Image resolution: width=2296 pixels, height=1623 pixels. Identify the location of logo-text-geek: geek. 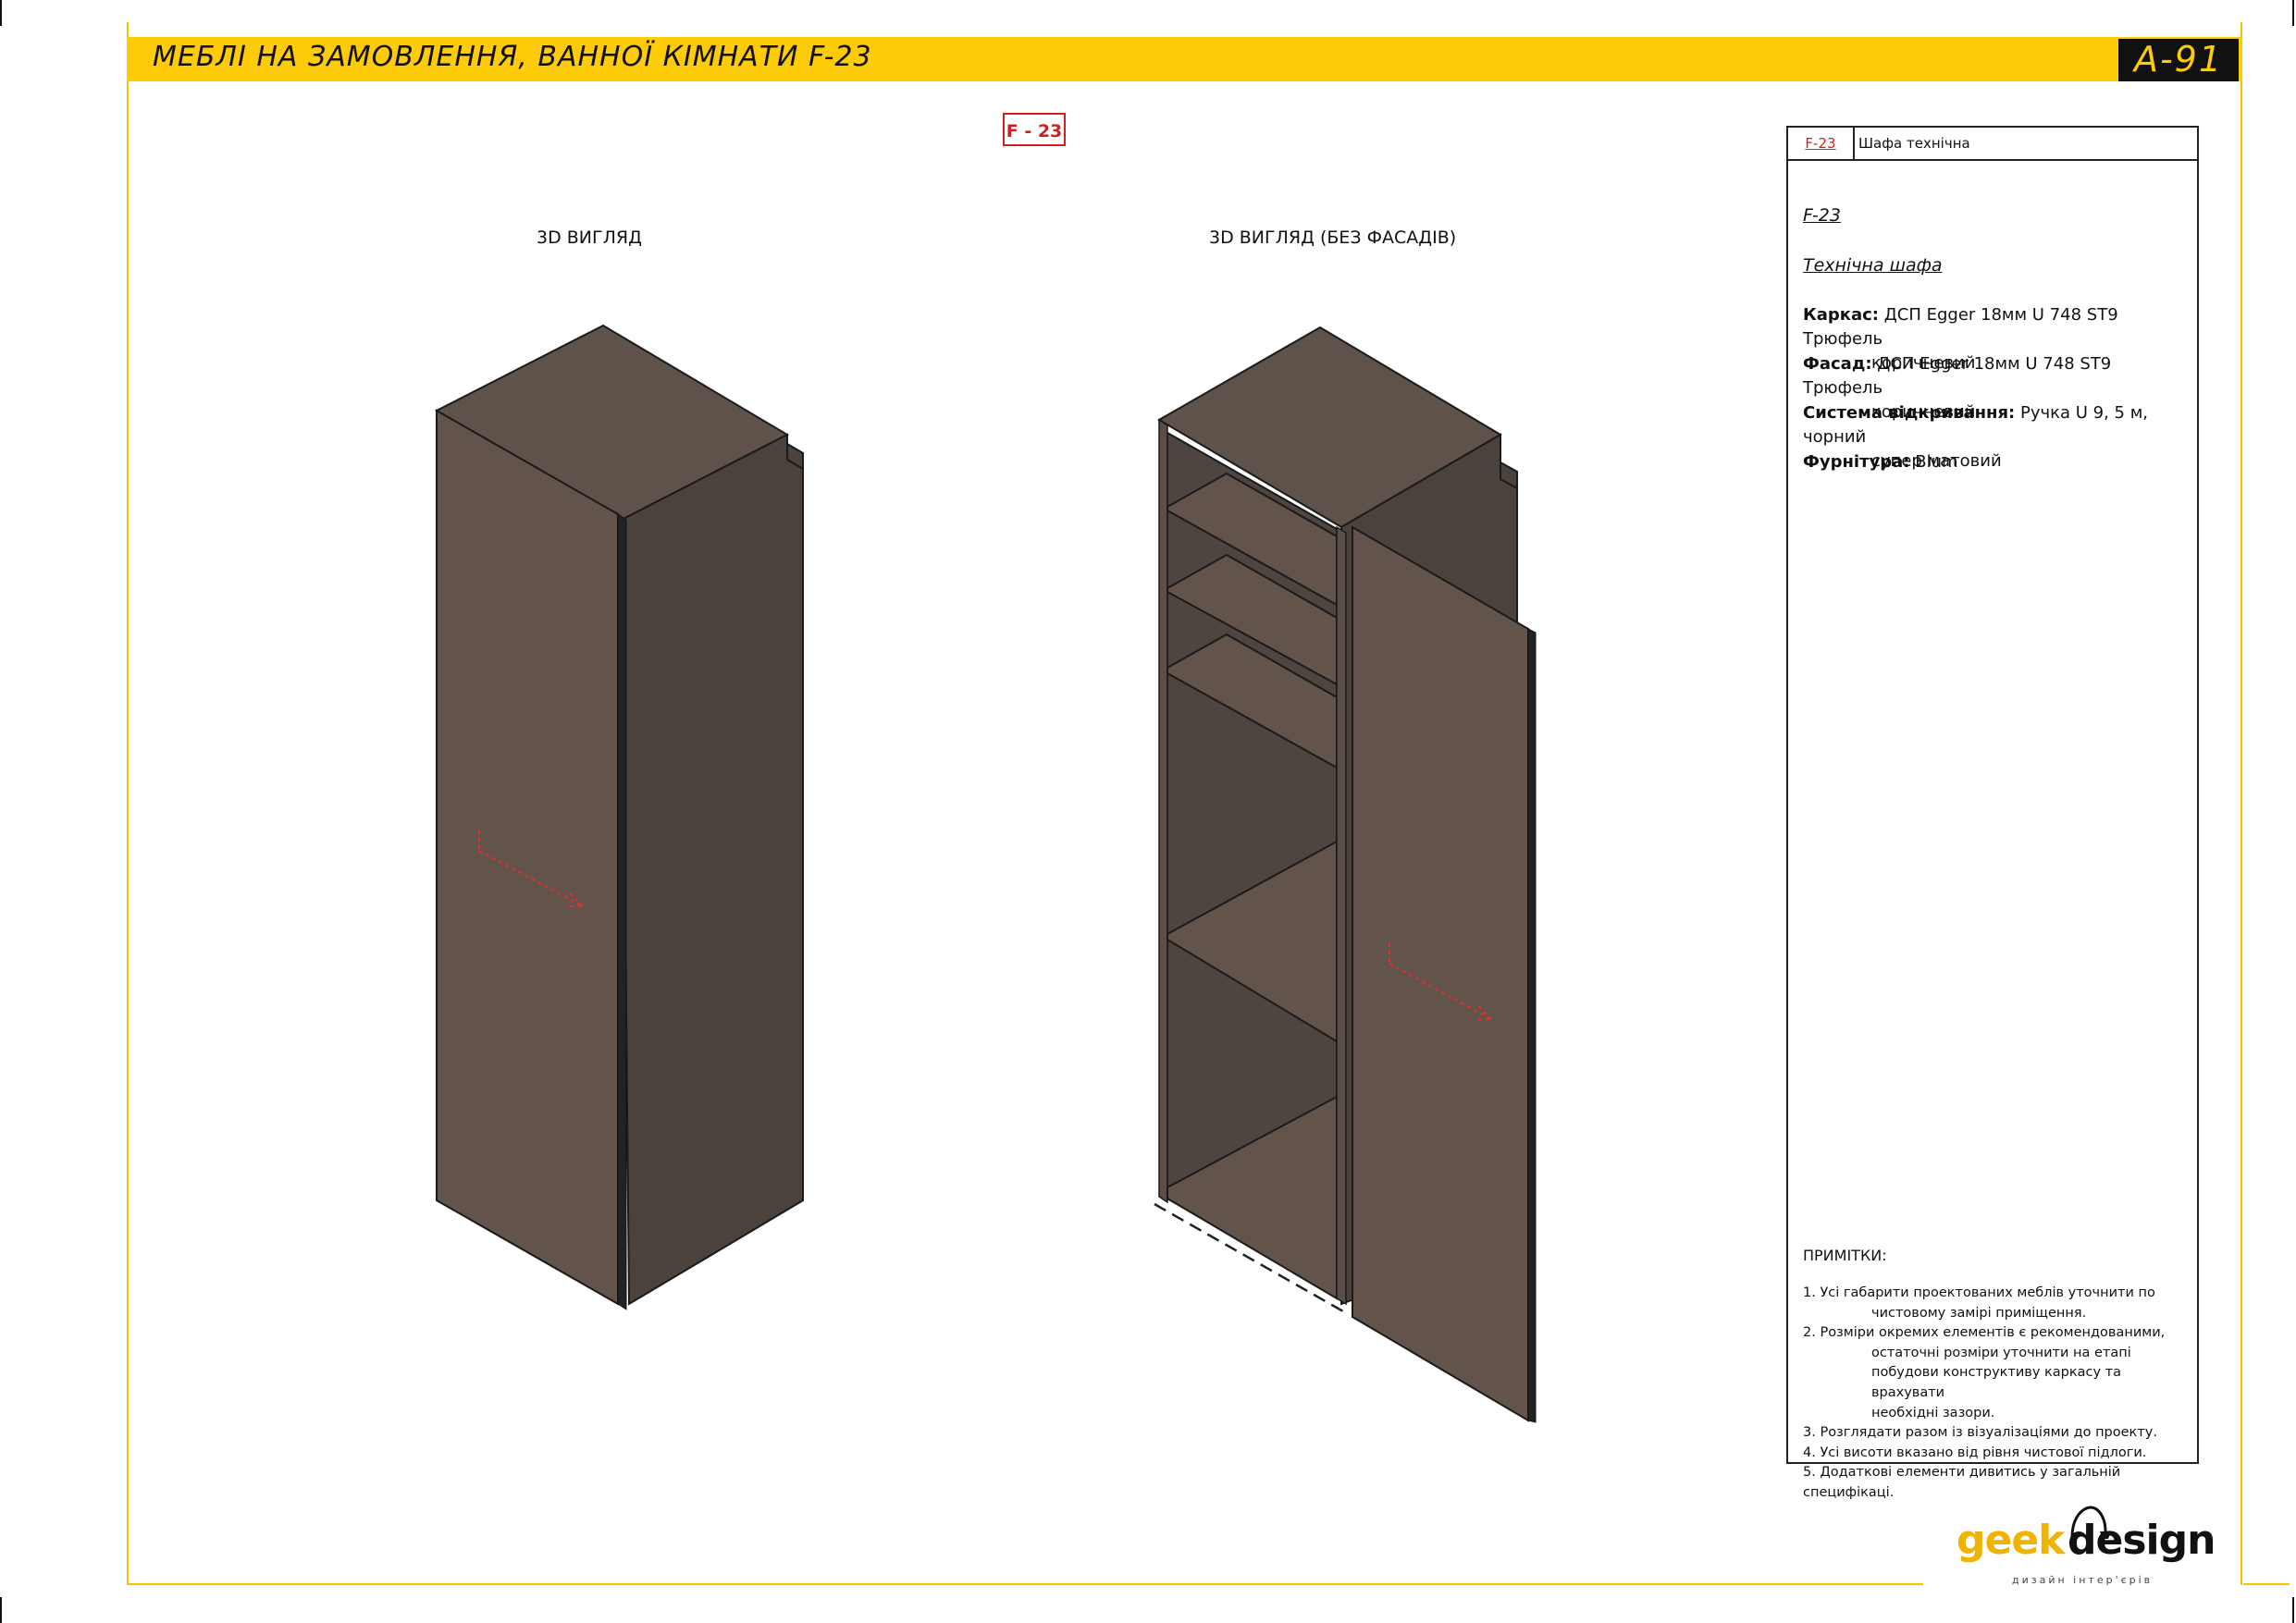
(2011, 1540).